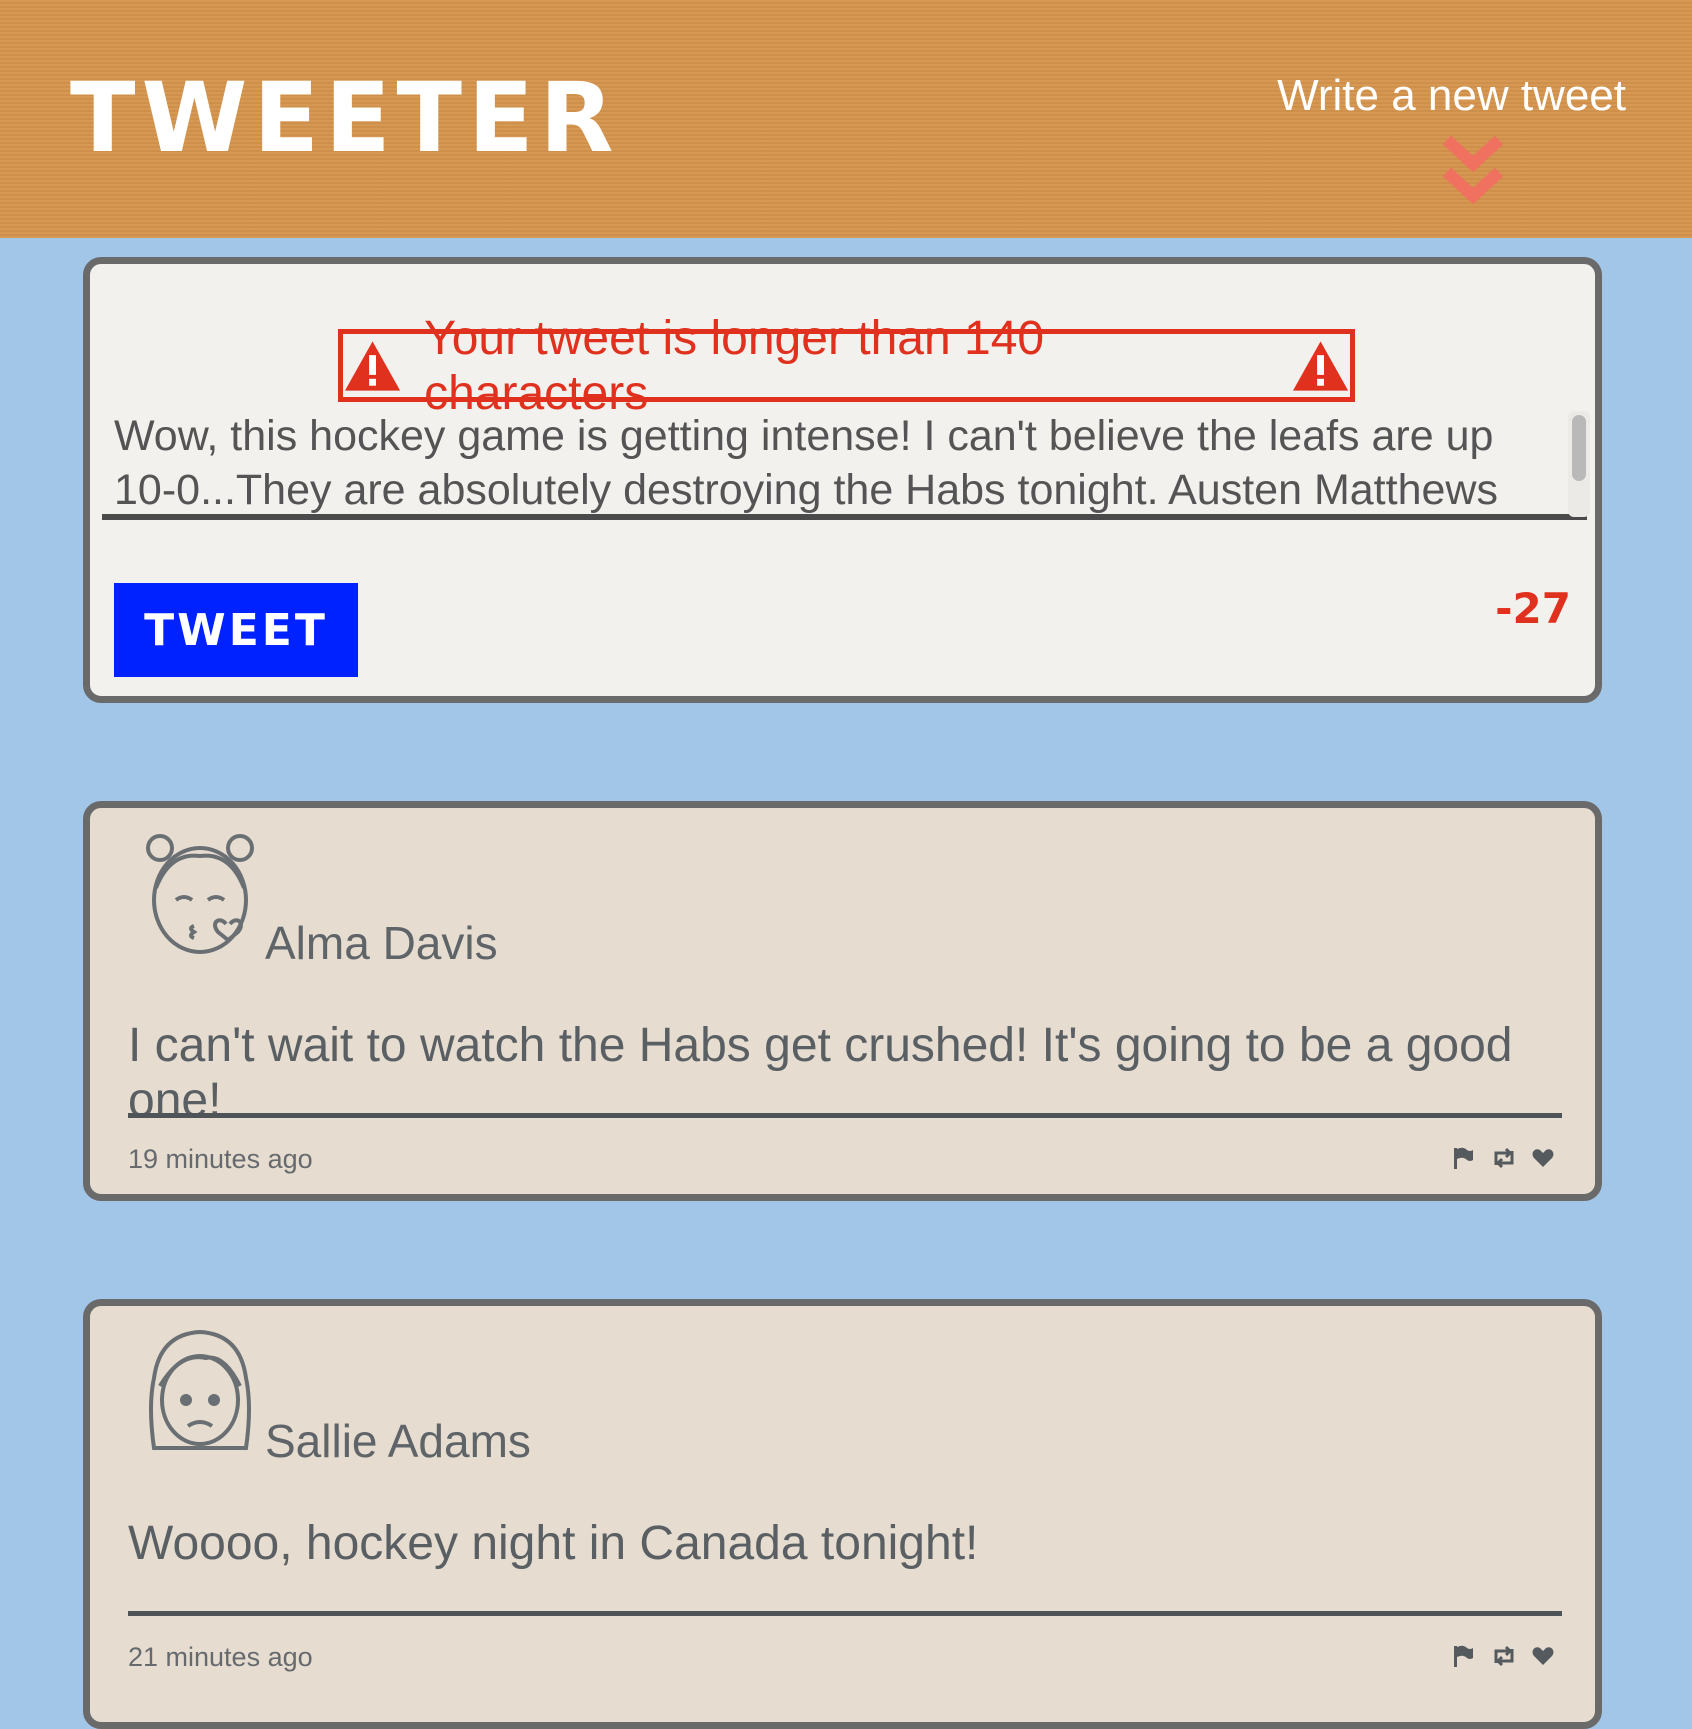 The width and height of the screenshot is (1692, 1729). Describe the element at coordinates (236, 630) in the screenshot. I see `tweet-button: TWEET` at that location.